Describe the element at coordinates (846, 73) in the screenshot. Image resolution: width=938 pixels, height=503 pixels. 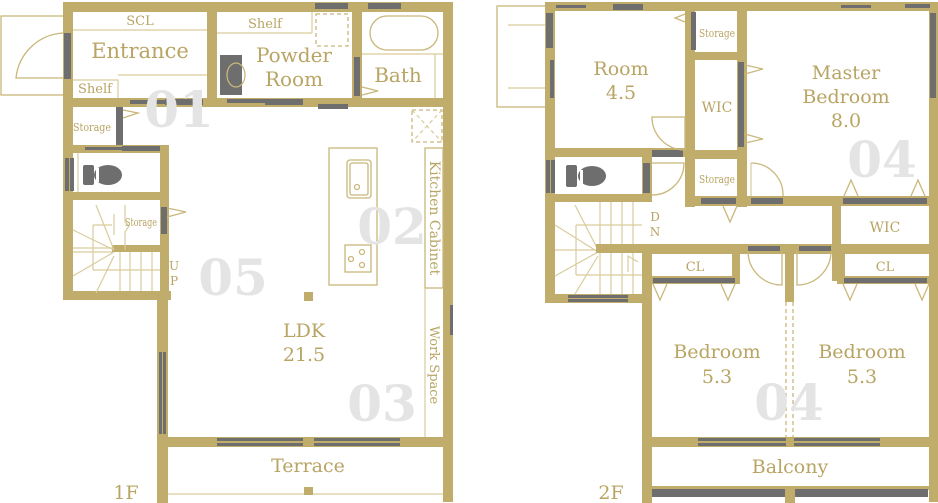
I see `label-master-1: Master` at that location.